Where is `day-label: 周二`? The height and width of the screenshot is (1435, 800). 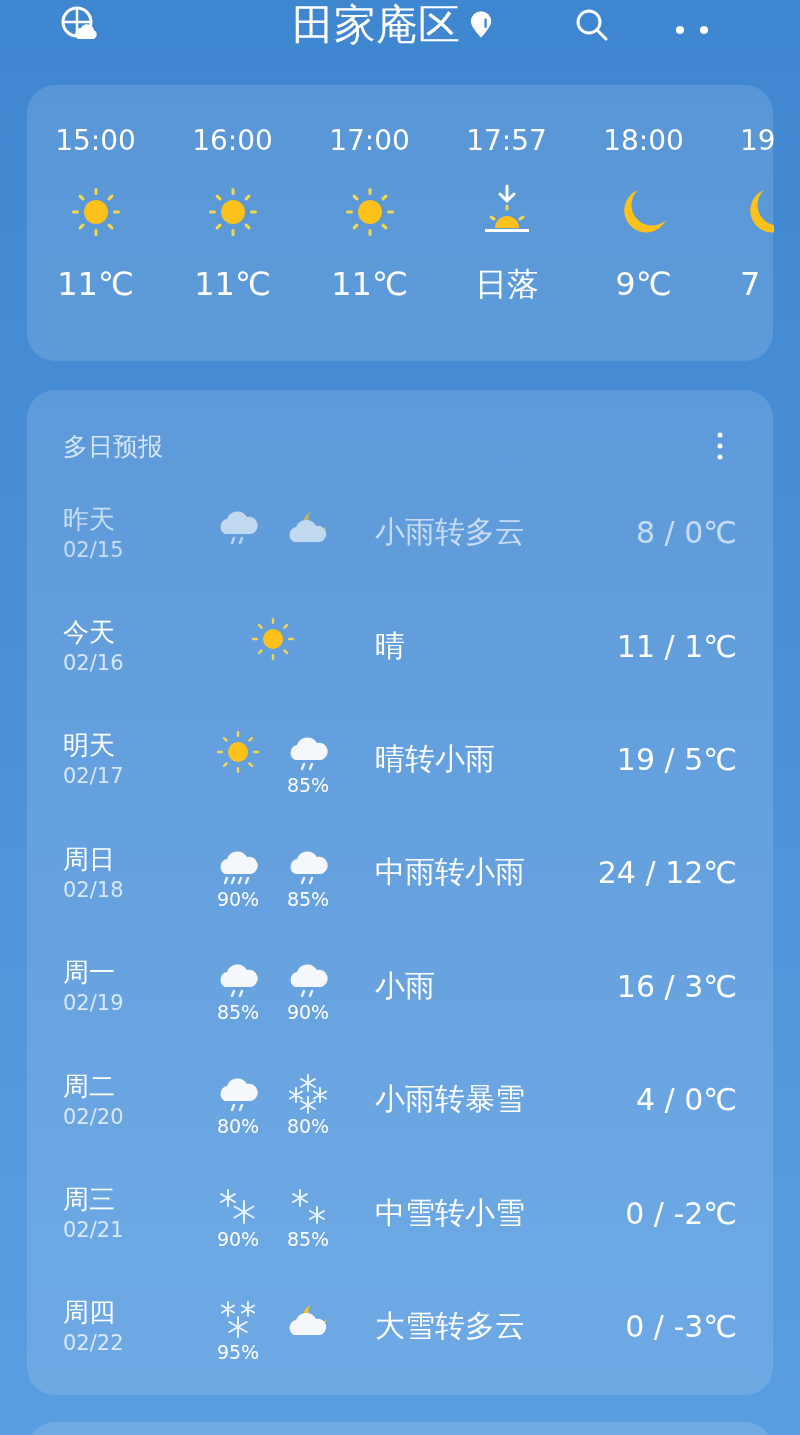
day-label: 周二 is located at coordinates (89, 1086).